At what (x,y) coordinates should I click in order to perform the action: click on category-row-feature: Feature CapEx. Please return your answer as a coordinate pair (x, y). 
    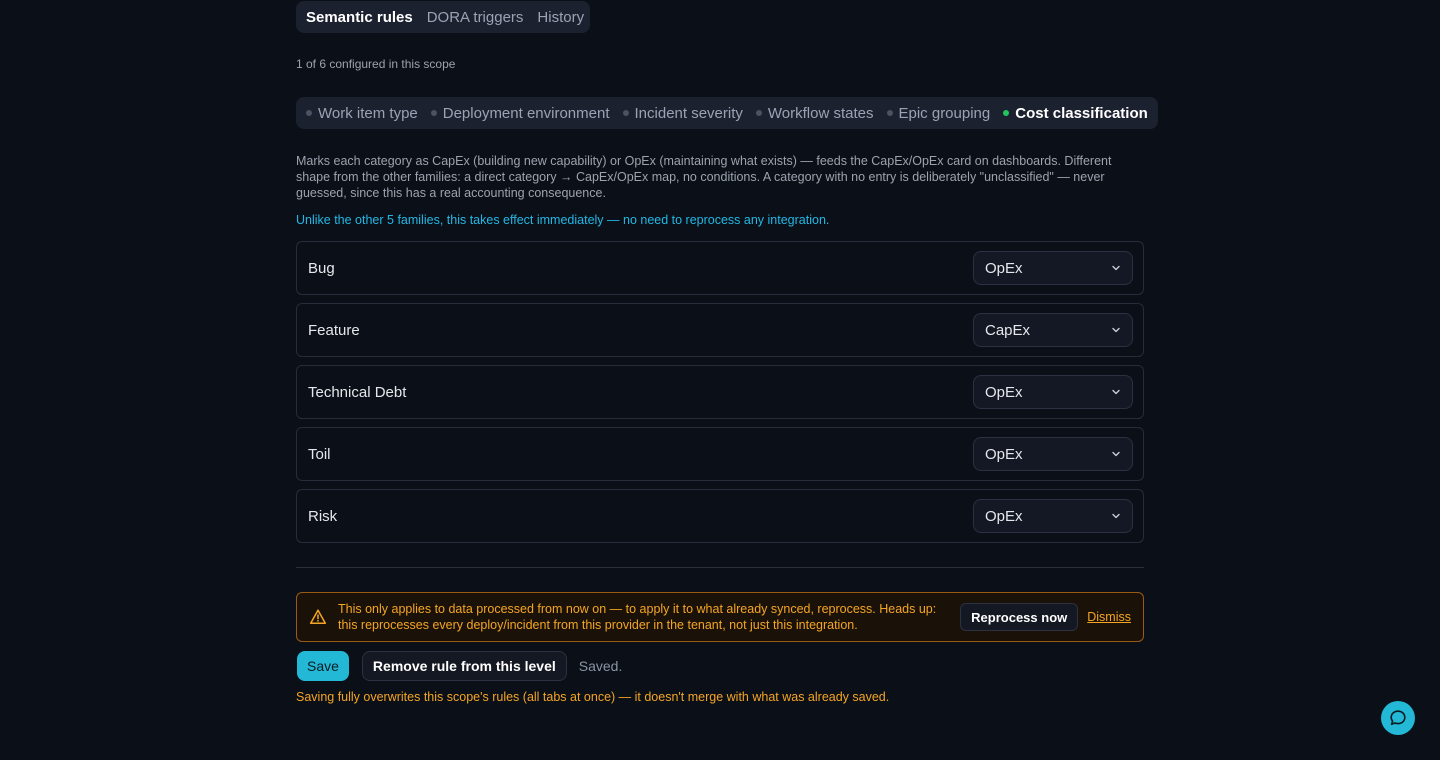
    Looking at the image, I should click on (720, 330).